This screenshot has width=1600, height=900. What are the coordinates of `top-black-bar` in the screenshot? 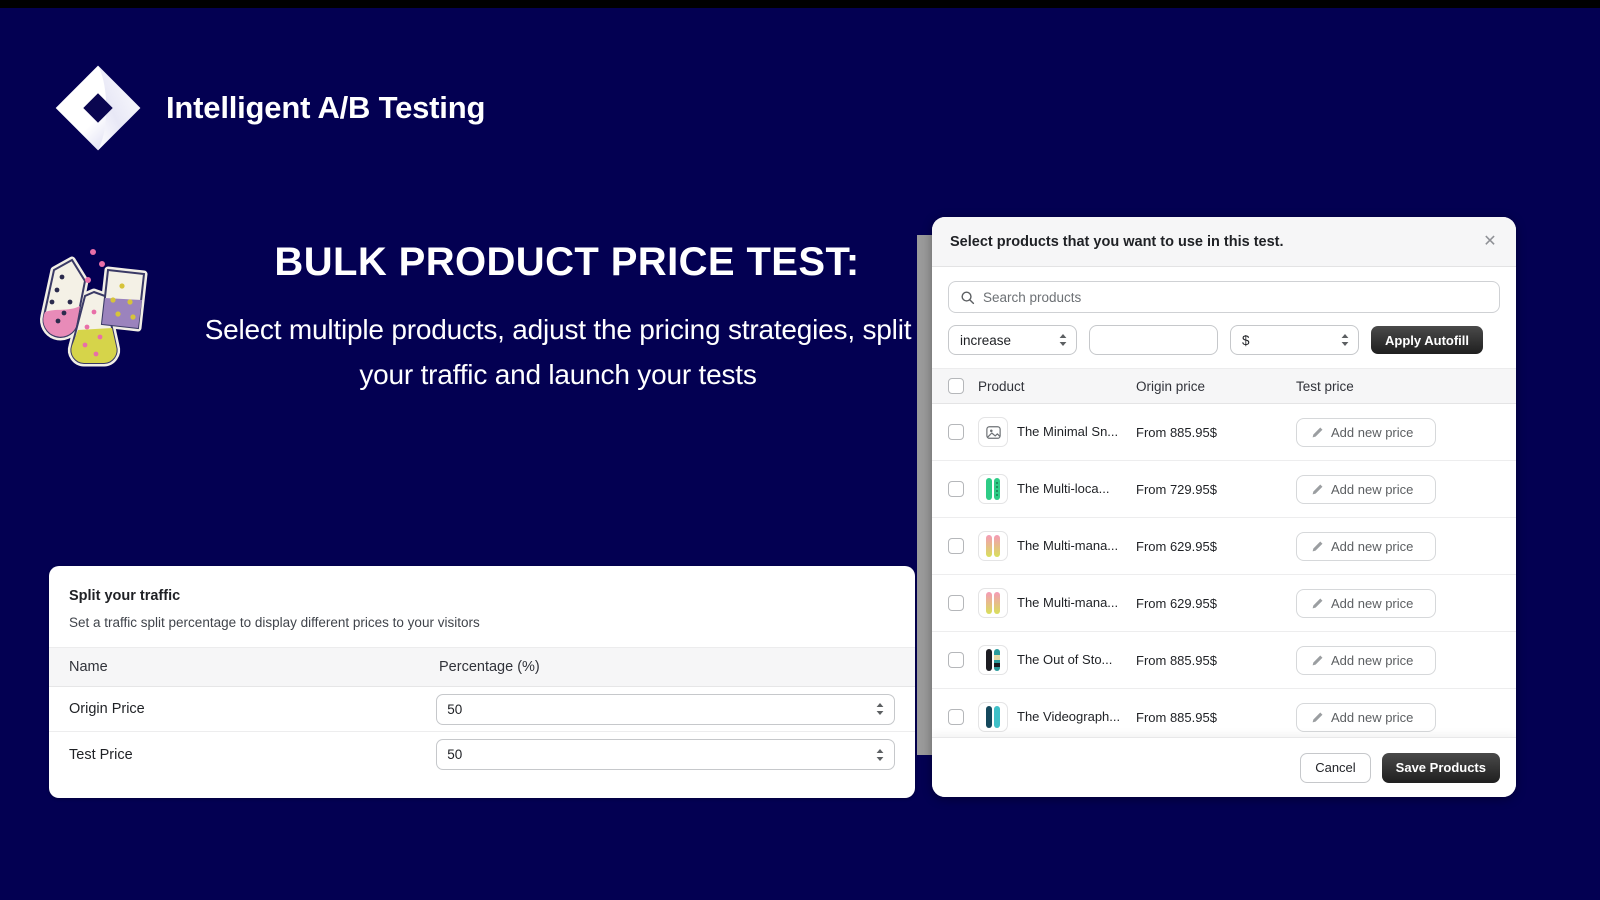 It's located at (800, 4).